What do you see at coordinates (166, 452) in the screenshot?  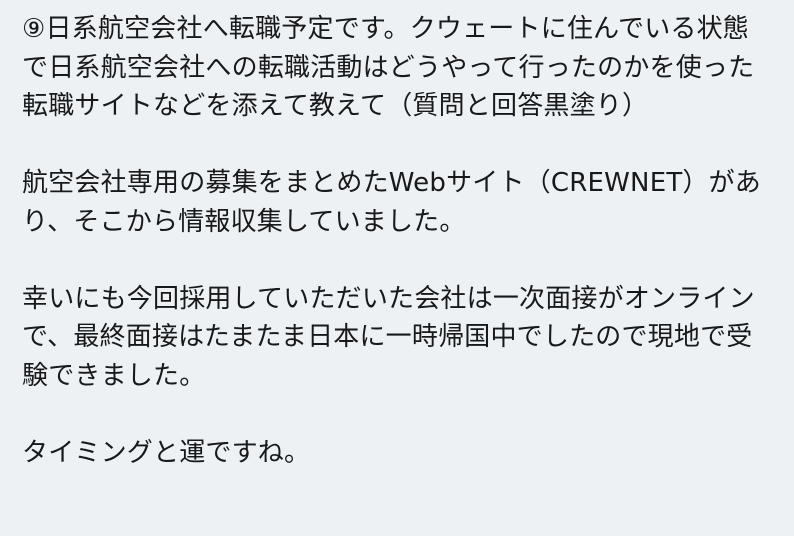 I see `answer-paragraph-3: タイミングと運ですね。` at bounding box center [166, 452].